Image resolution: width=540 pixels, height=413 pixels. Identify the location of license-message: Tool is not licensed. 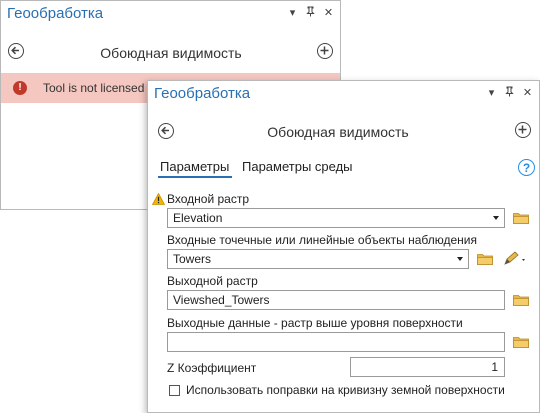
(94, 88).